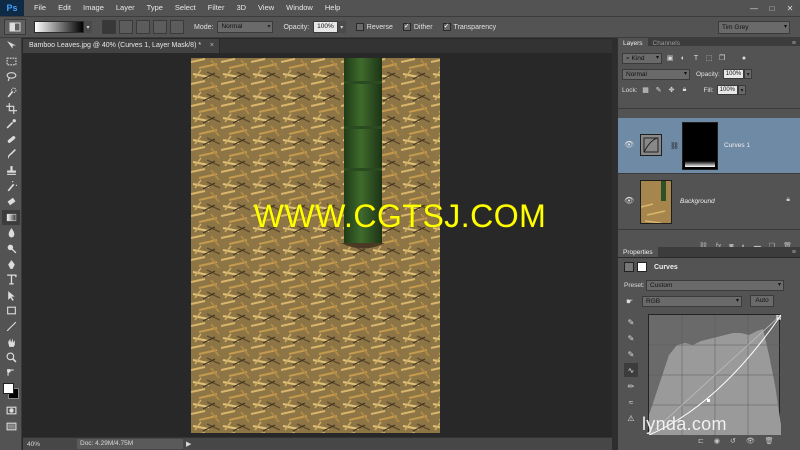 This screenshot has width=800, height=450. I want to click on crop-tool, so click(11, 108).